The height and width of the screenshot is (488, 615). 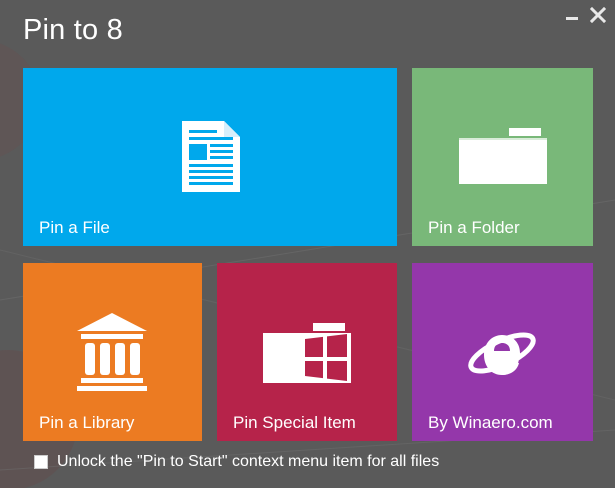 What do you see at coordinates (87, 422) in the screenshot?
I see `pin-library-label: Pin a Library` at bounding box center [87, 422].